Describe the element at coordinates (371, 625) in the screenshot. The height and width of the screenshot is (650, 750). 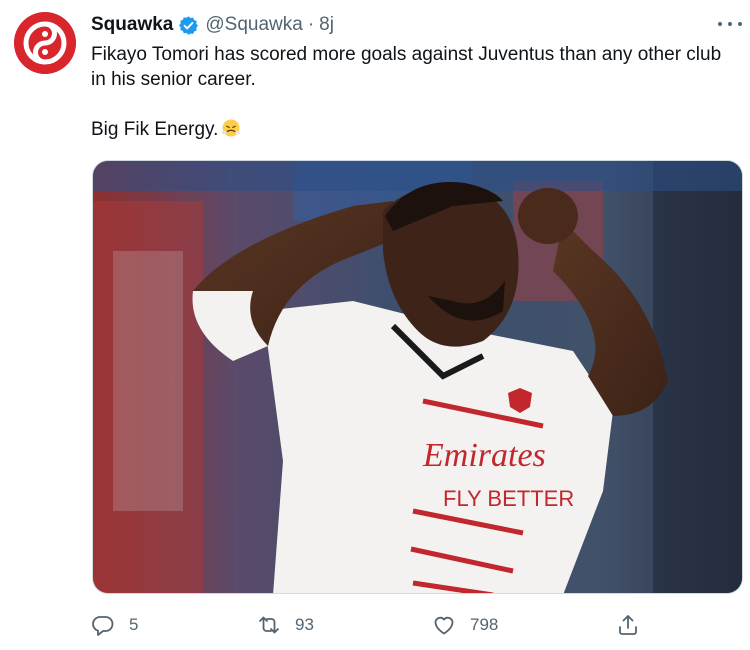
I see `tweet-actions: 5 93 798` at that location.